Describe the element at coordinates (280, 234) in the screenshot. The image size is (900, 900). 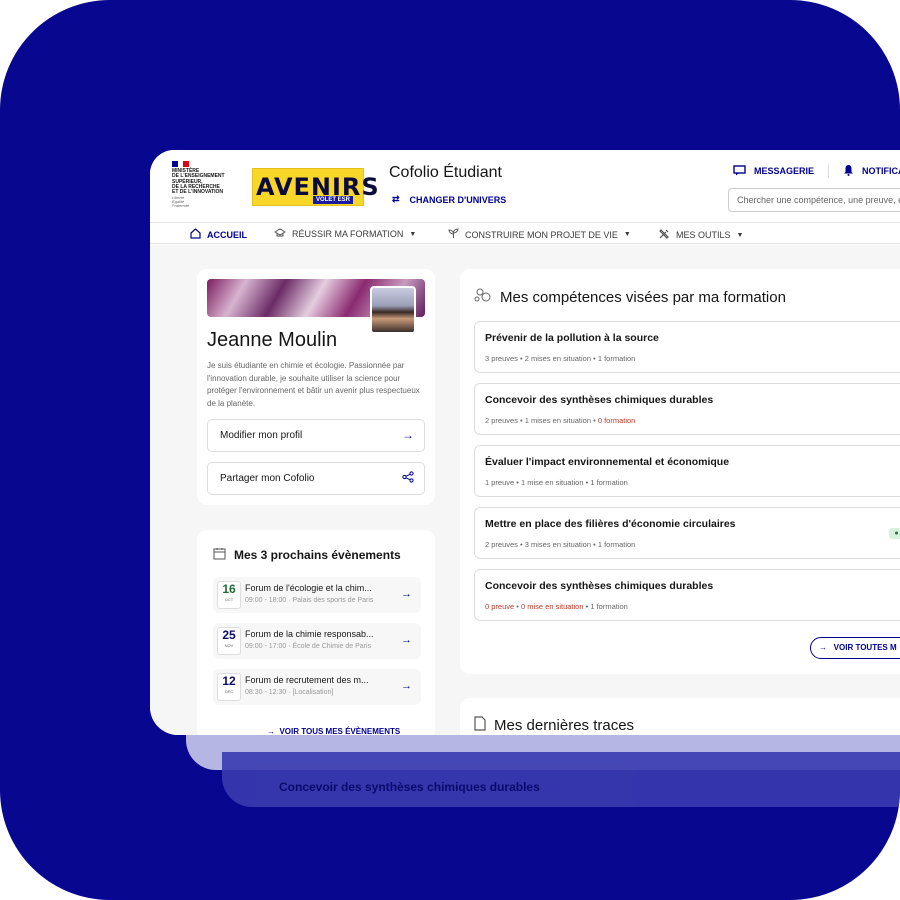
I see `graduation-icon` at that location.